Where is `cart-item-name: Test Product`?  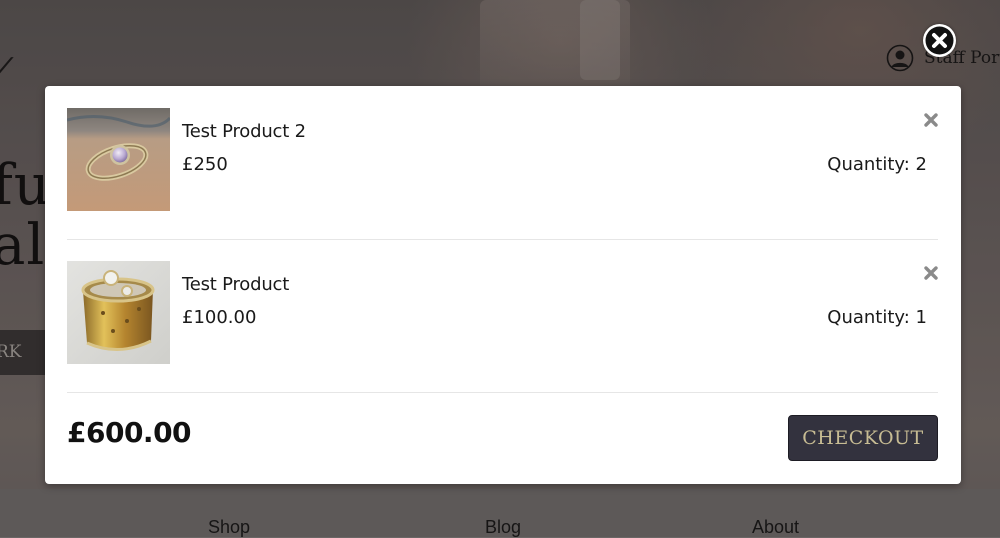 cart-item-name: Test Product is located at coordinates (235, 284).